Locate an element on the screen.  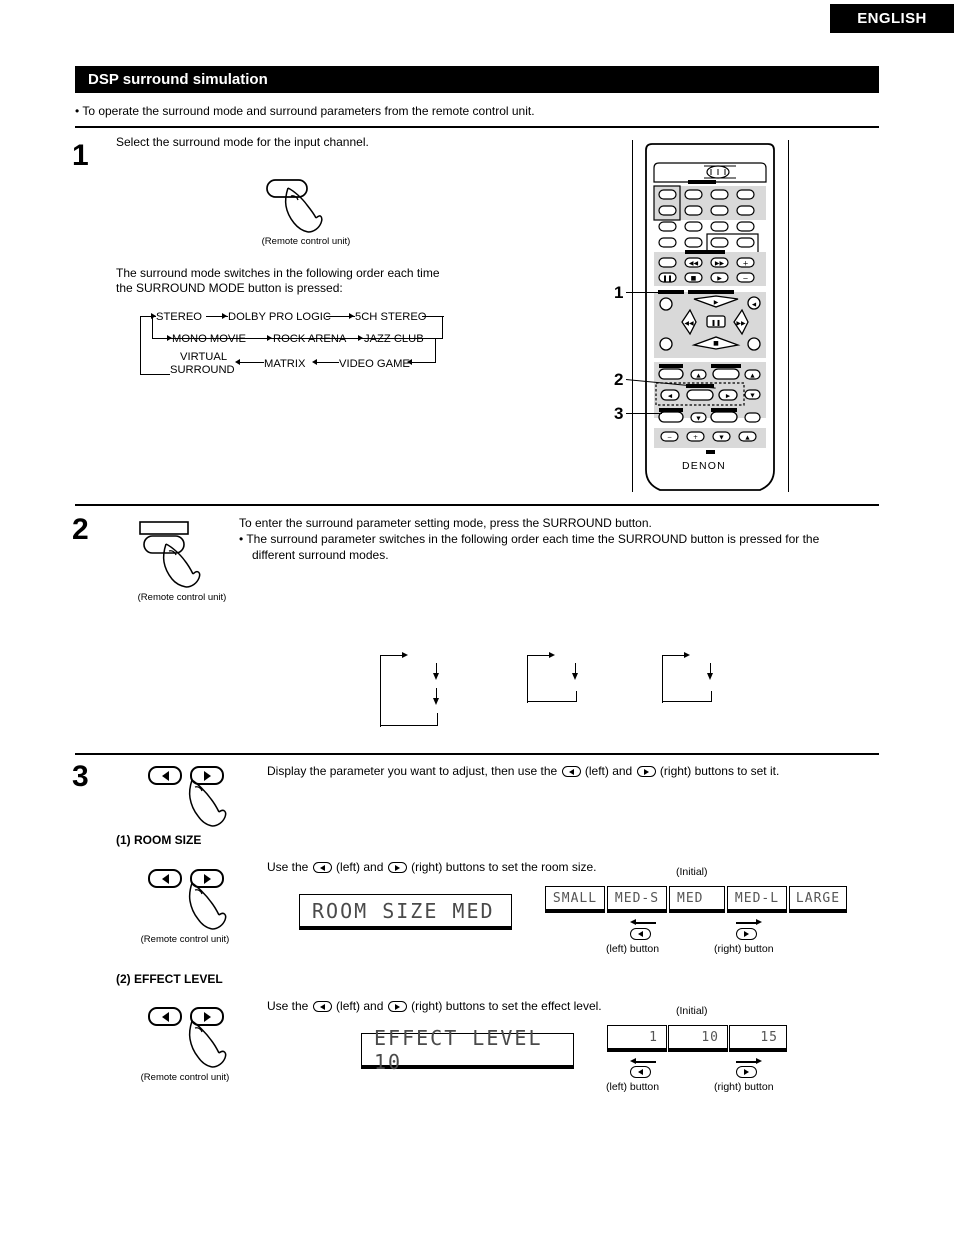
room-size-option-med: MED is located at coordinates (697, 899).